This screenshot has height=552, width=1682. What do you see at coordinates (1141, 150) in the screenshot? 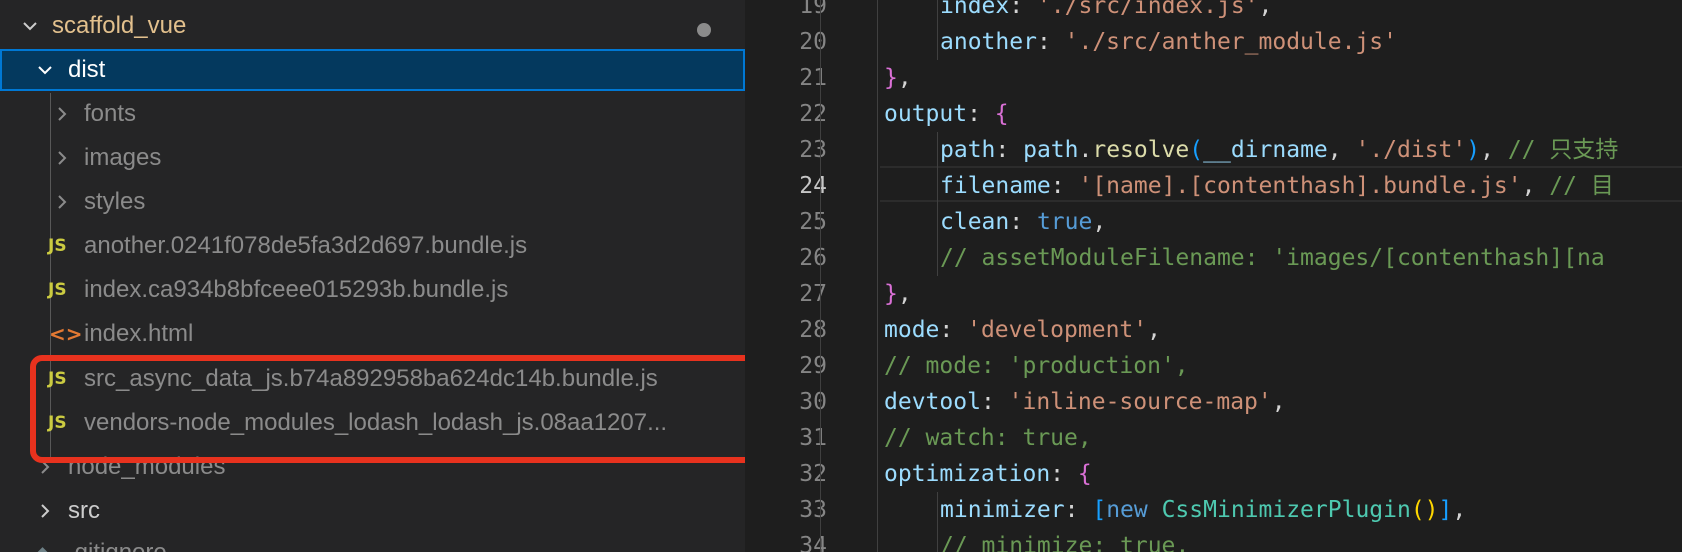
I see `code-token: resolve` at bounding box center [1141, 150].